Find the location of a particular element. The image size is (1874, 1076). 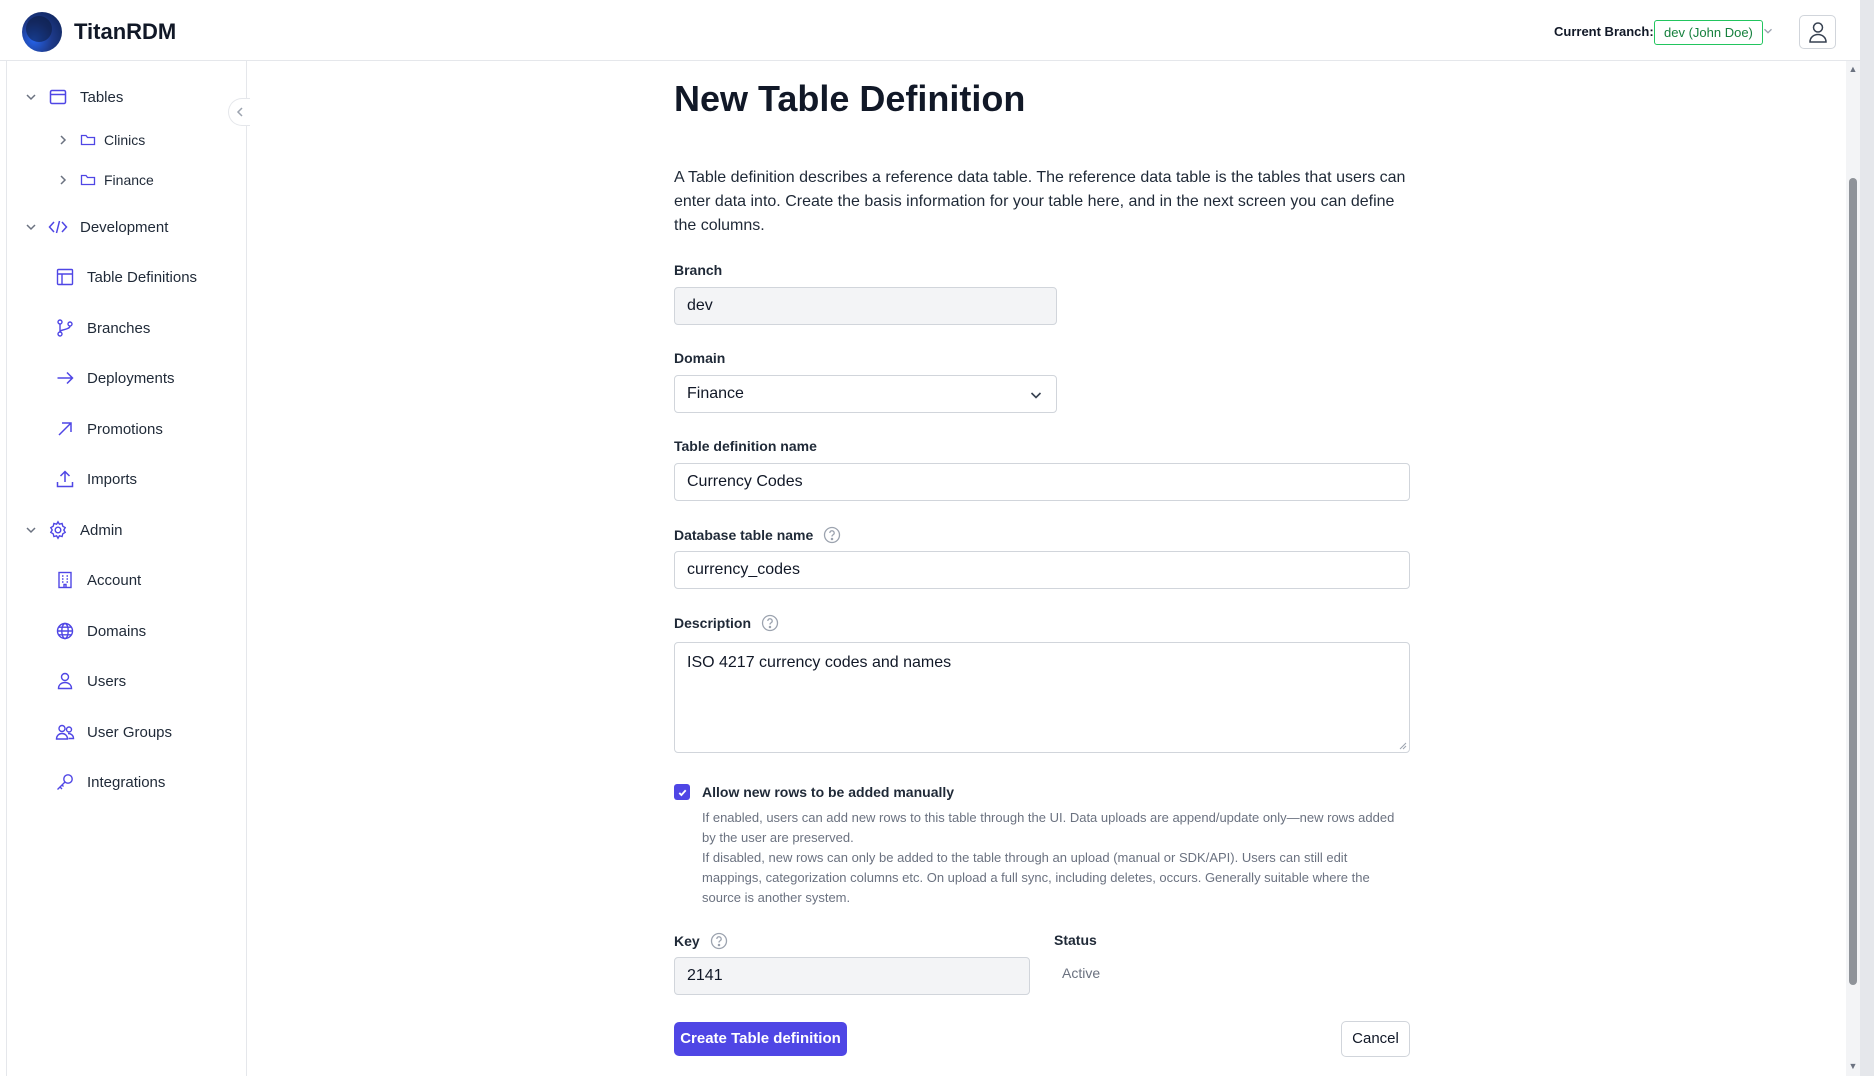

sidebar-item-label: Deployments is located at coordinates (131, 378).